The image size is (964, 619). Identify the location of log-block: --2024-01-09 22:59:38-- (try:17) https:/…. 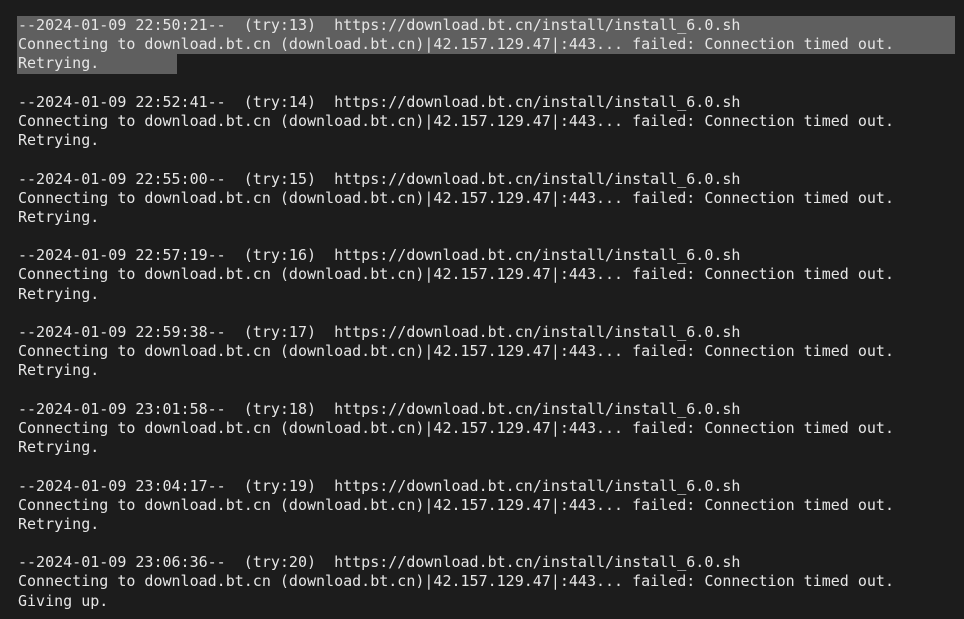
(491, 361).